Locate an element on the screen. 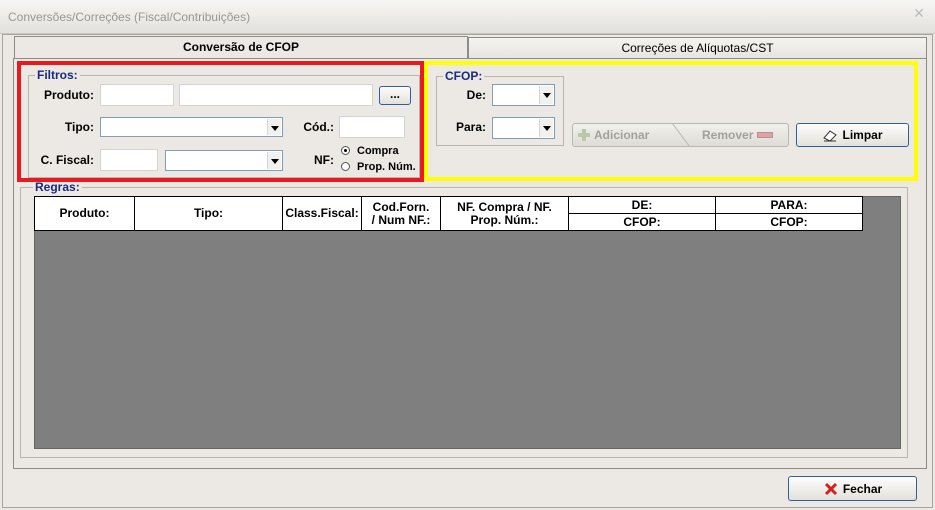 This screenshot has height=510, width=935. col-header-cod-forn: Cod.Forn. / Num NF.: is located at coordinates (401, 213).